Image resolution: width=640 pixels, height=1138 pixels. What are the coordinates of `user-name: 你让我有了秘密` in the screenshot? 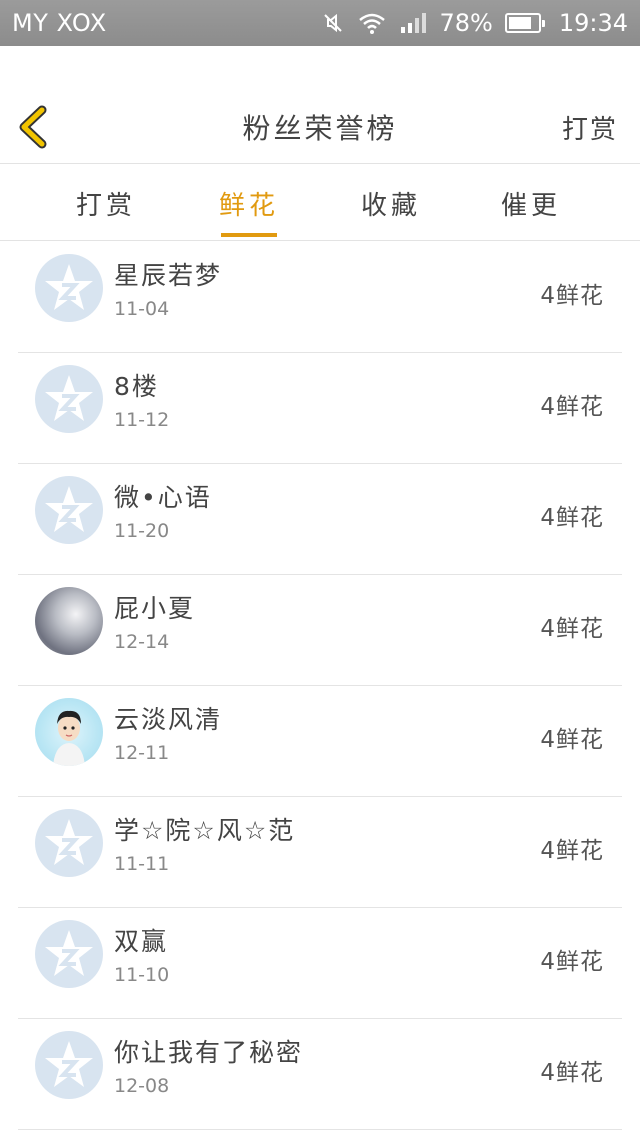 It's located at (209, 1052).